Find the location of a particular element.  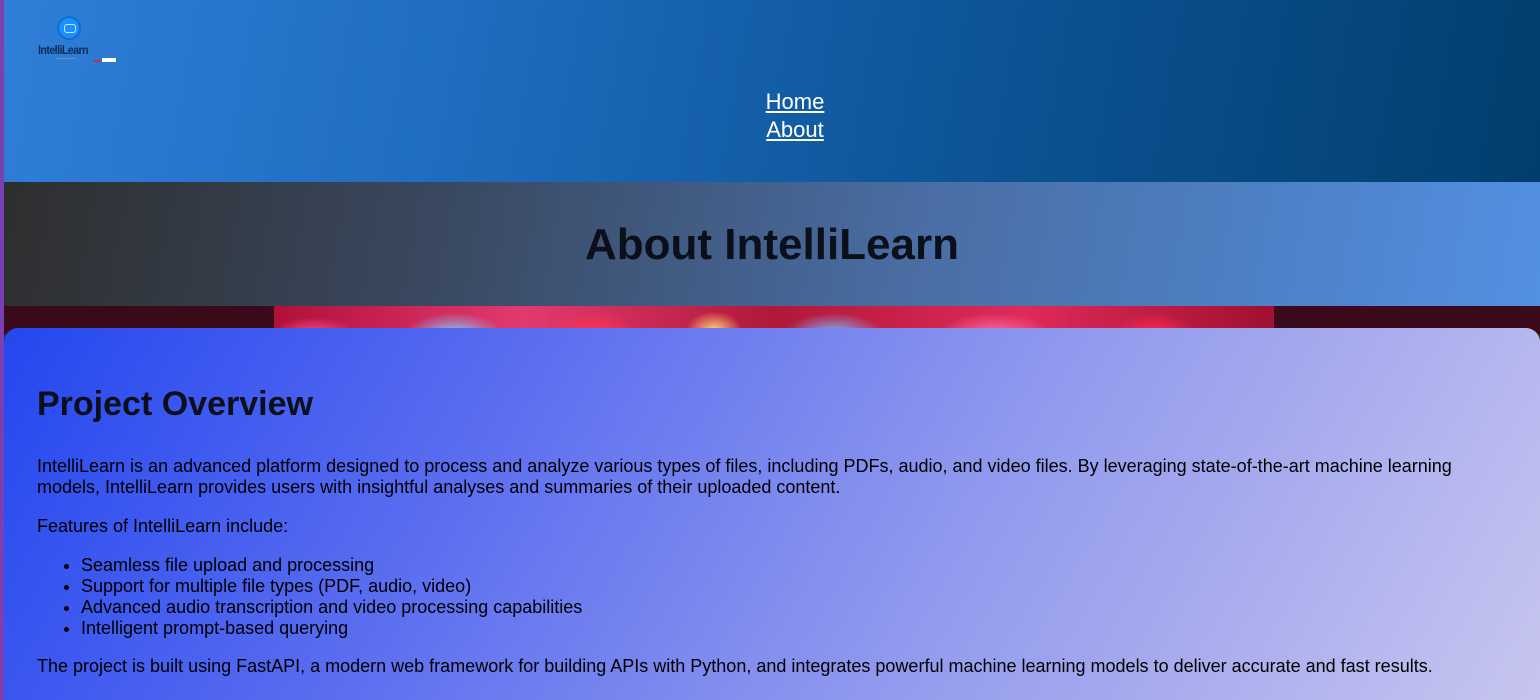

brain-chip-icon is located at coordinates (69, 28).